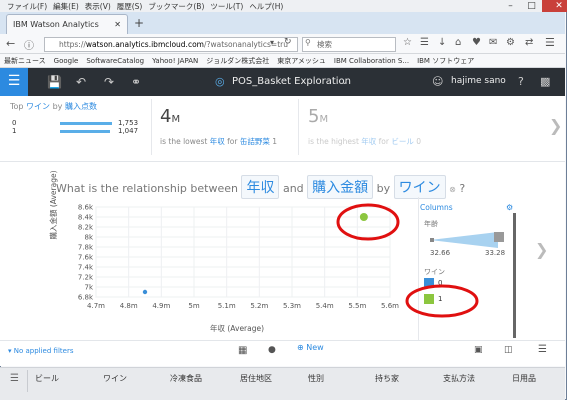 The height and width of the screenshot is (400, 567). Describe the element at coordinates (316, 378) in the screenshot. I see `column-chip: 性別` at that location.